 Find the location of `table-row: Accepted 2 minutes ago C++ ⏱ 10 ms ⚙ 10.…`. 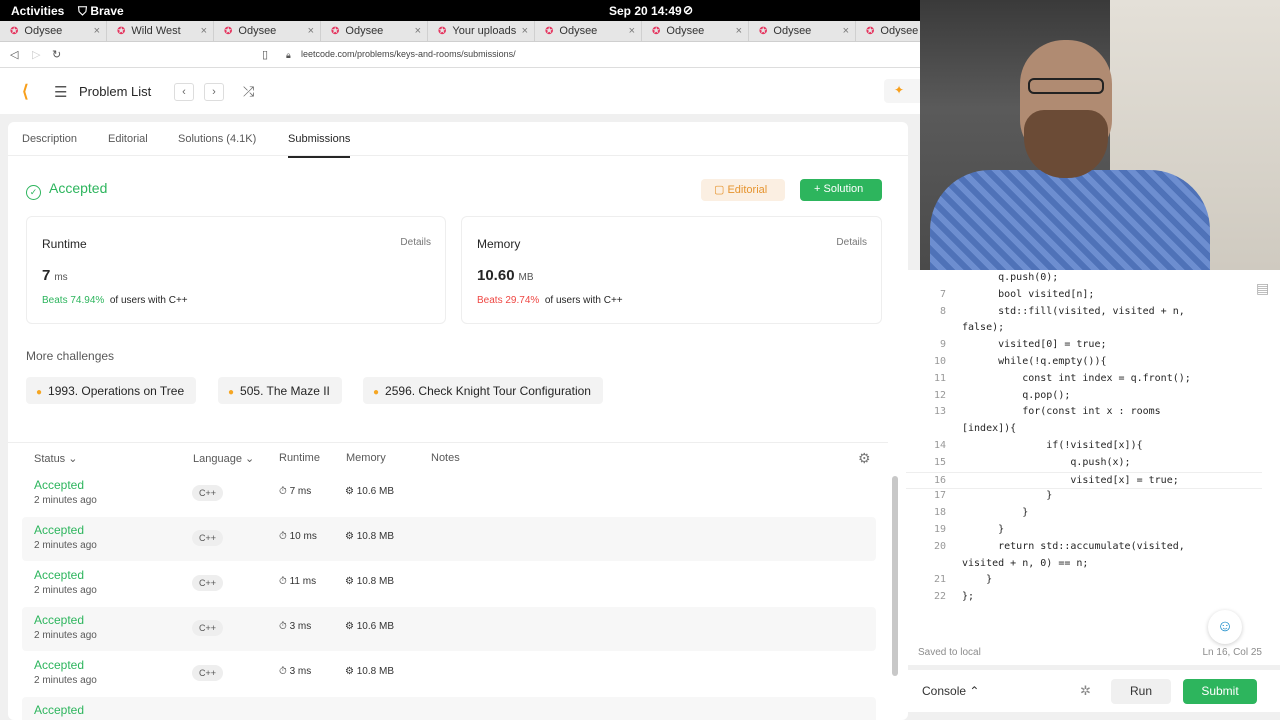

table-row: Accepted 2 minutes ago C++ ⏱ 10 ms ⚙ 10.… is located at coordinates (449, 539).